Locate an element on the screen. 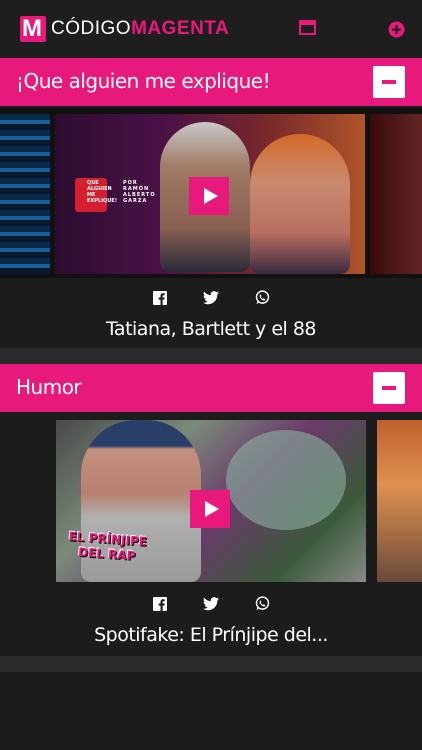 The image size is (422, 750). section-header-que-alguien: ¡Que alguien me explique! is located at coordinates (211, 82).